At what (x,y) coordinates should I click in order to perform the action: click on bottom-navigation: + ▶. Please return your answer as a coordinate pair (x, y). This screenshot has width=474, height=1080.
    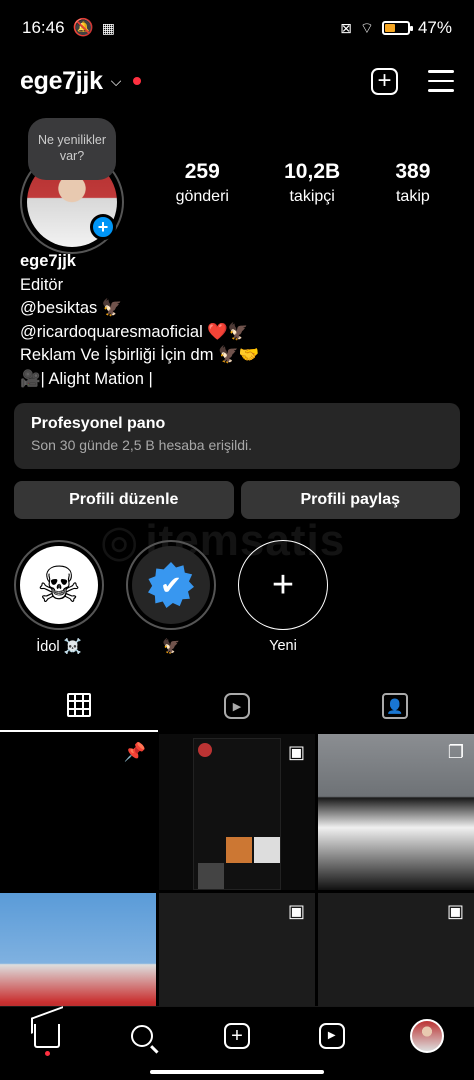
    Looking at the image, I should click on (237, 1035).